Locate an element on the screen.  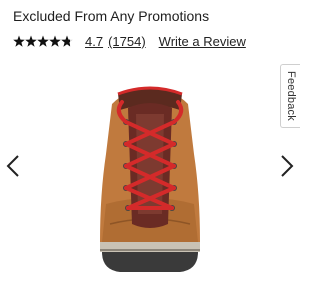
write-review-link: Write a Review is located at coordinates (202, 41).